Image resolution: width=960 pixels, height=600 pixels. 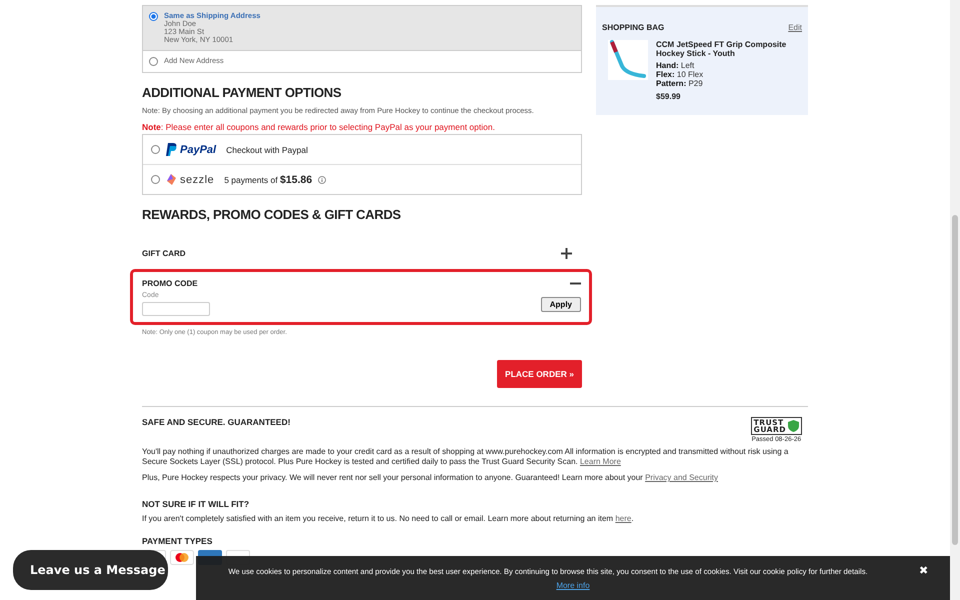 I want to click on plus-icon, so click(x=566, y=253).